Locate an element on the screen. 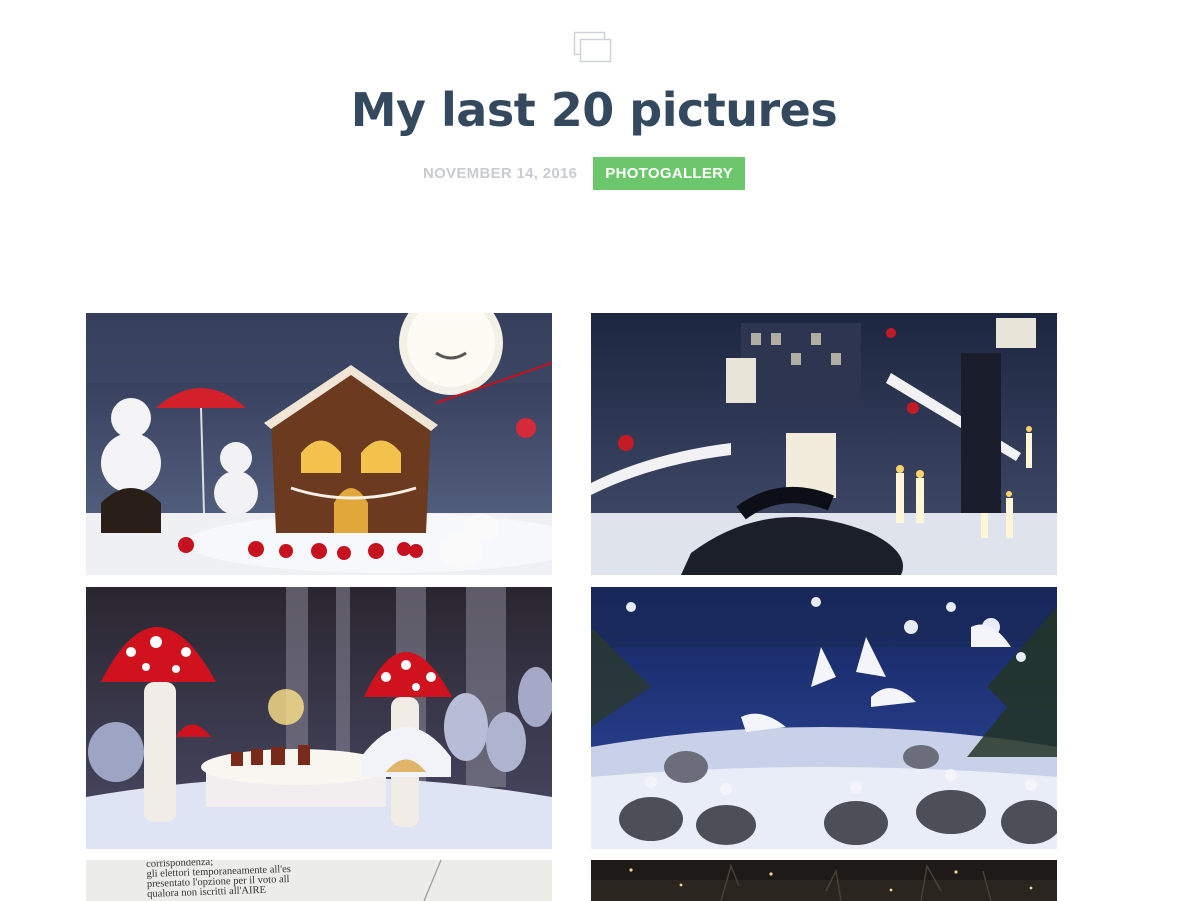 The height and width of the screenshot is (901, 1200). post-title: My last 20 pictures is located at coordinates (594, 110).